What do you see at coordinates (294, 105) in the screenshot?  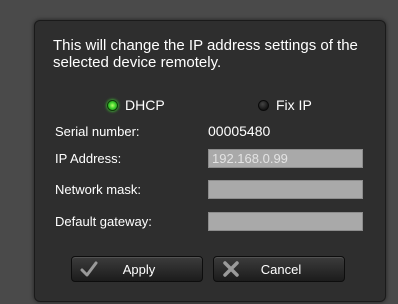 I see `fixip-label: Fix IP` at bounding box center [294, 105].